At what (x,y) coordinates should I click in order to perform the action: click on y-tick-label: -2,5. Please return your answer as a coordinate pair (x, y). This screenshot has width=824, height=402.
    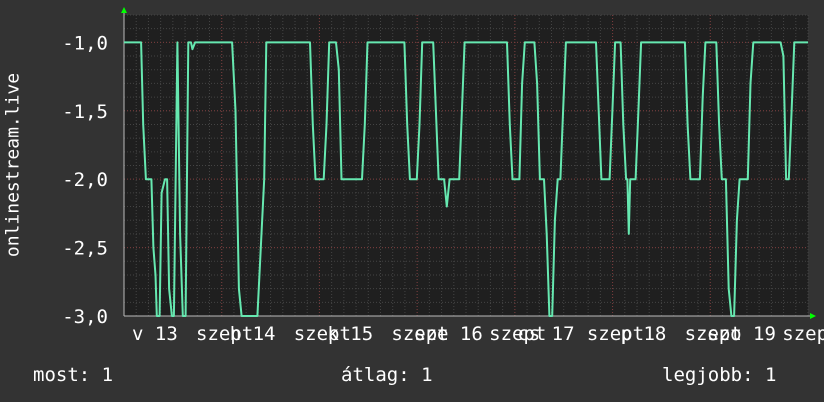
    Looking at the image, I should click on (85, 249).